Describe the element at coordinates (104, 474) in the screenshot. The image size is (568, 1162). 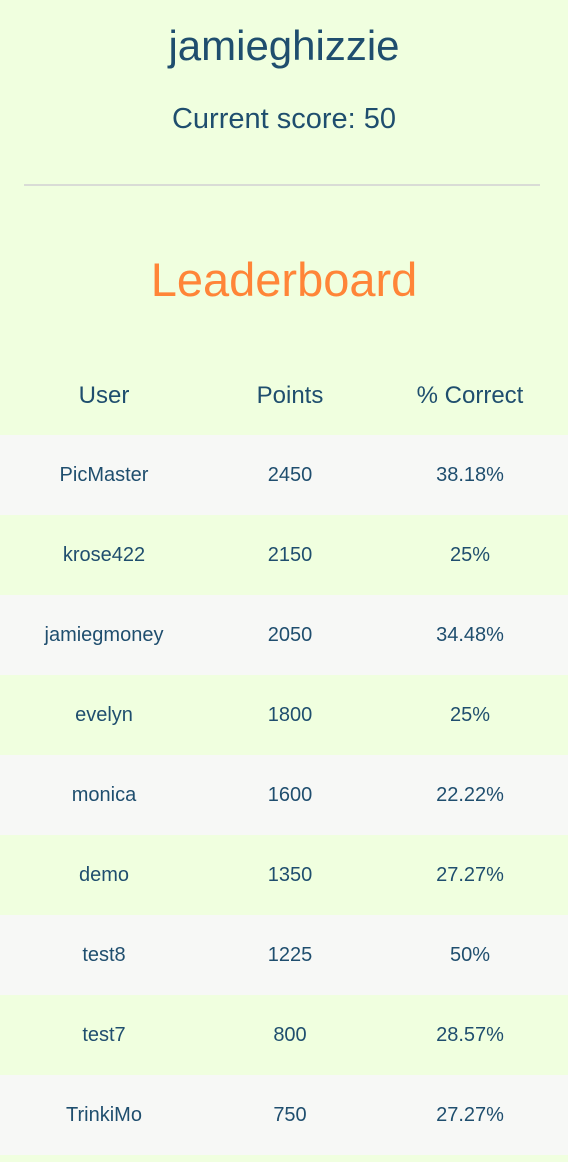
I see `cell-user: PicMaster` at that location.